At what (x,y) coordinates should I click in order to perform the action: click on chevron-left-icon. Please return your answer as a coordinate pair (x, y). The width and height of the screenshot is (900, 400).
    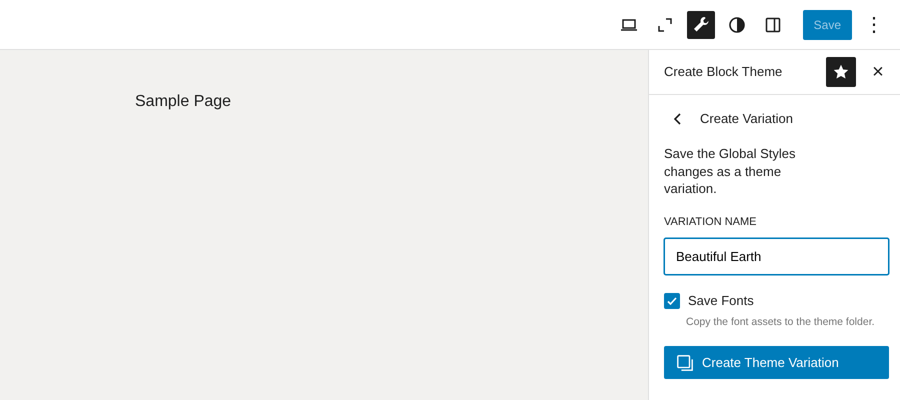
    Looking at the image, I should click on (678, 119).